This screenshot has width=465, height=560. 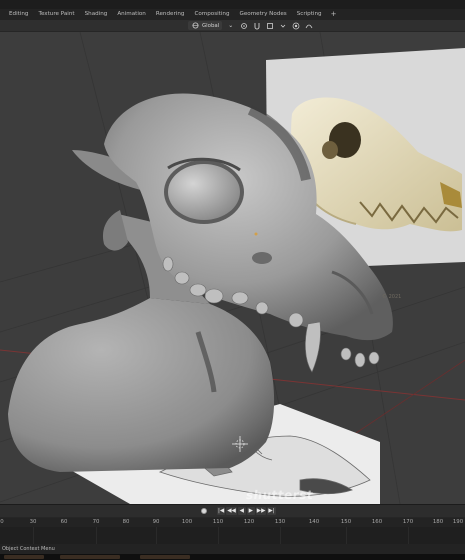 I want to click on frame-tick: 140, so click(x=314, y=522).